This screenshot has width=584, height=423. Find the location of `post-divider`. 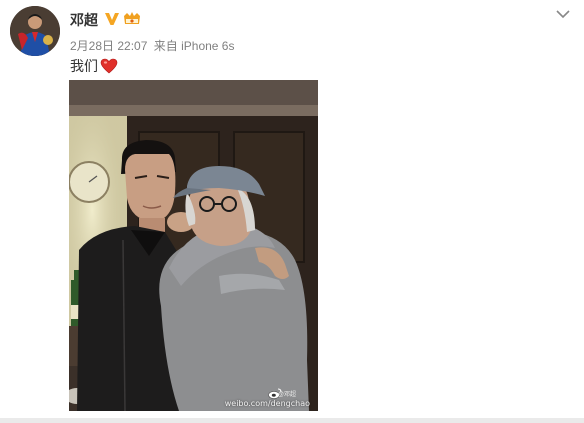

post-divider is located at coordinates (292, 420).